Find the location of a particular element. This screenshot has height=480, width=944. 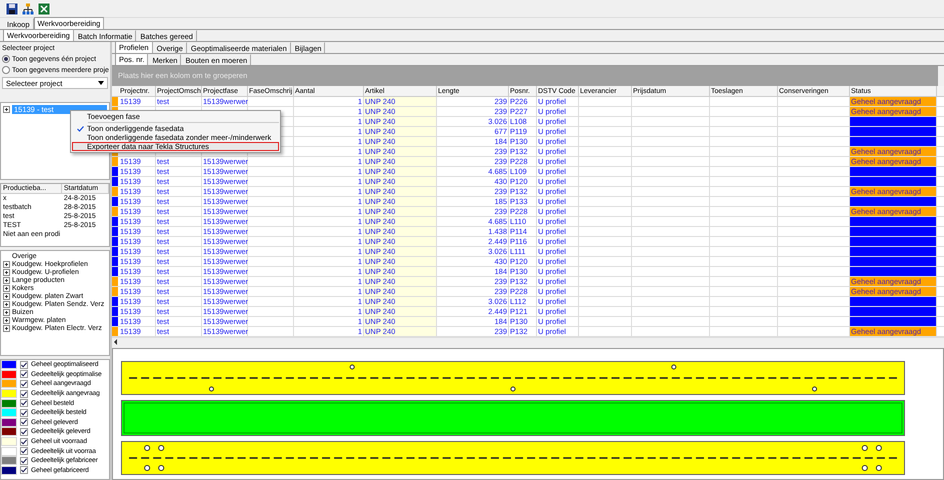

check-icon is located at coordinates (80, 129).